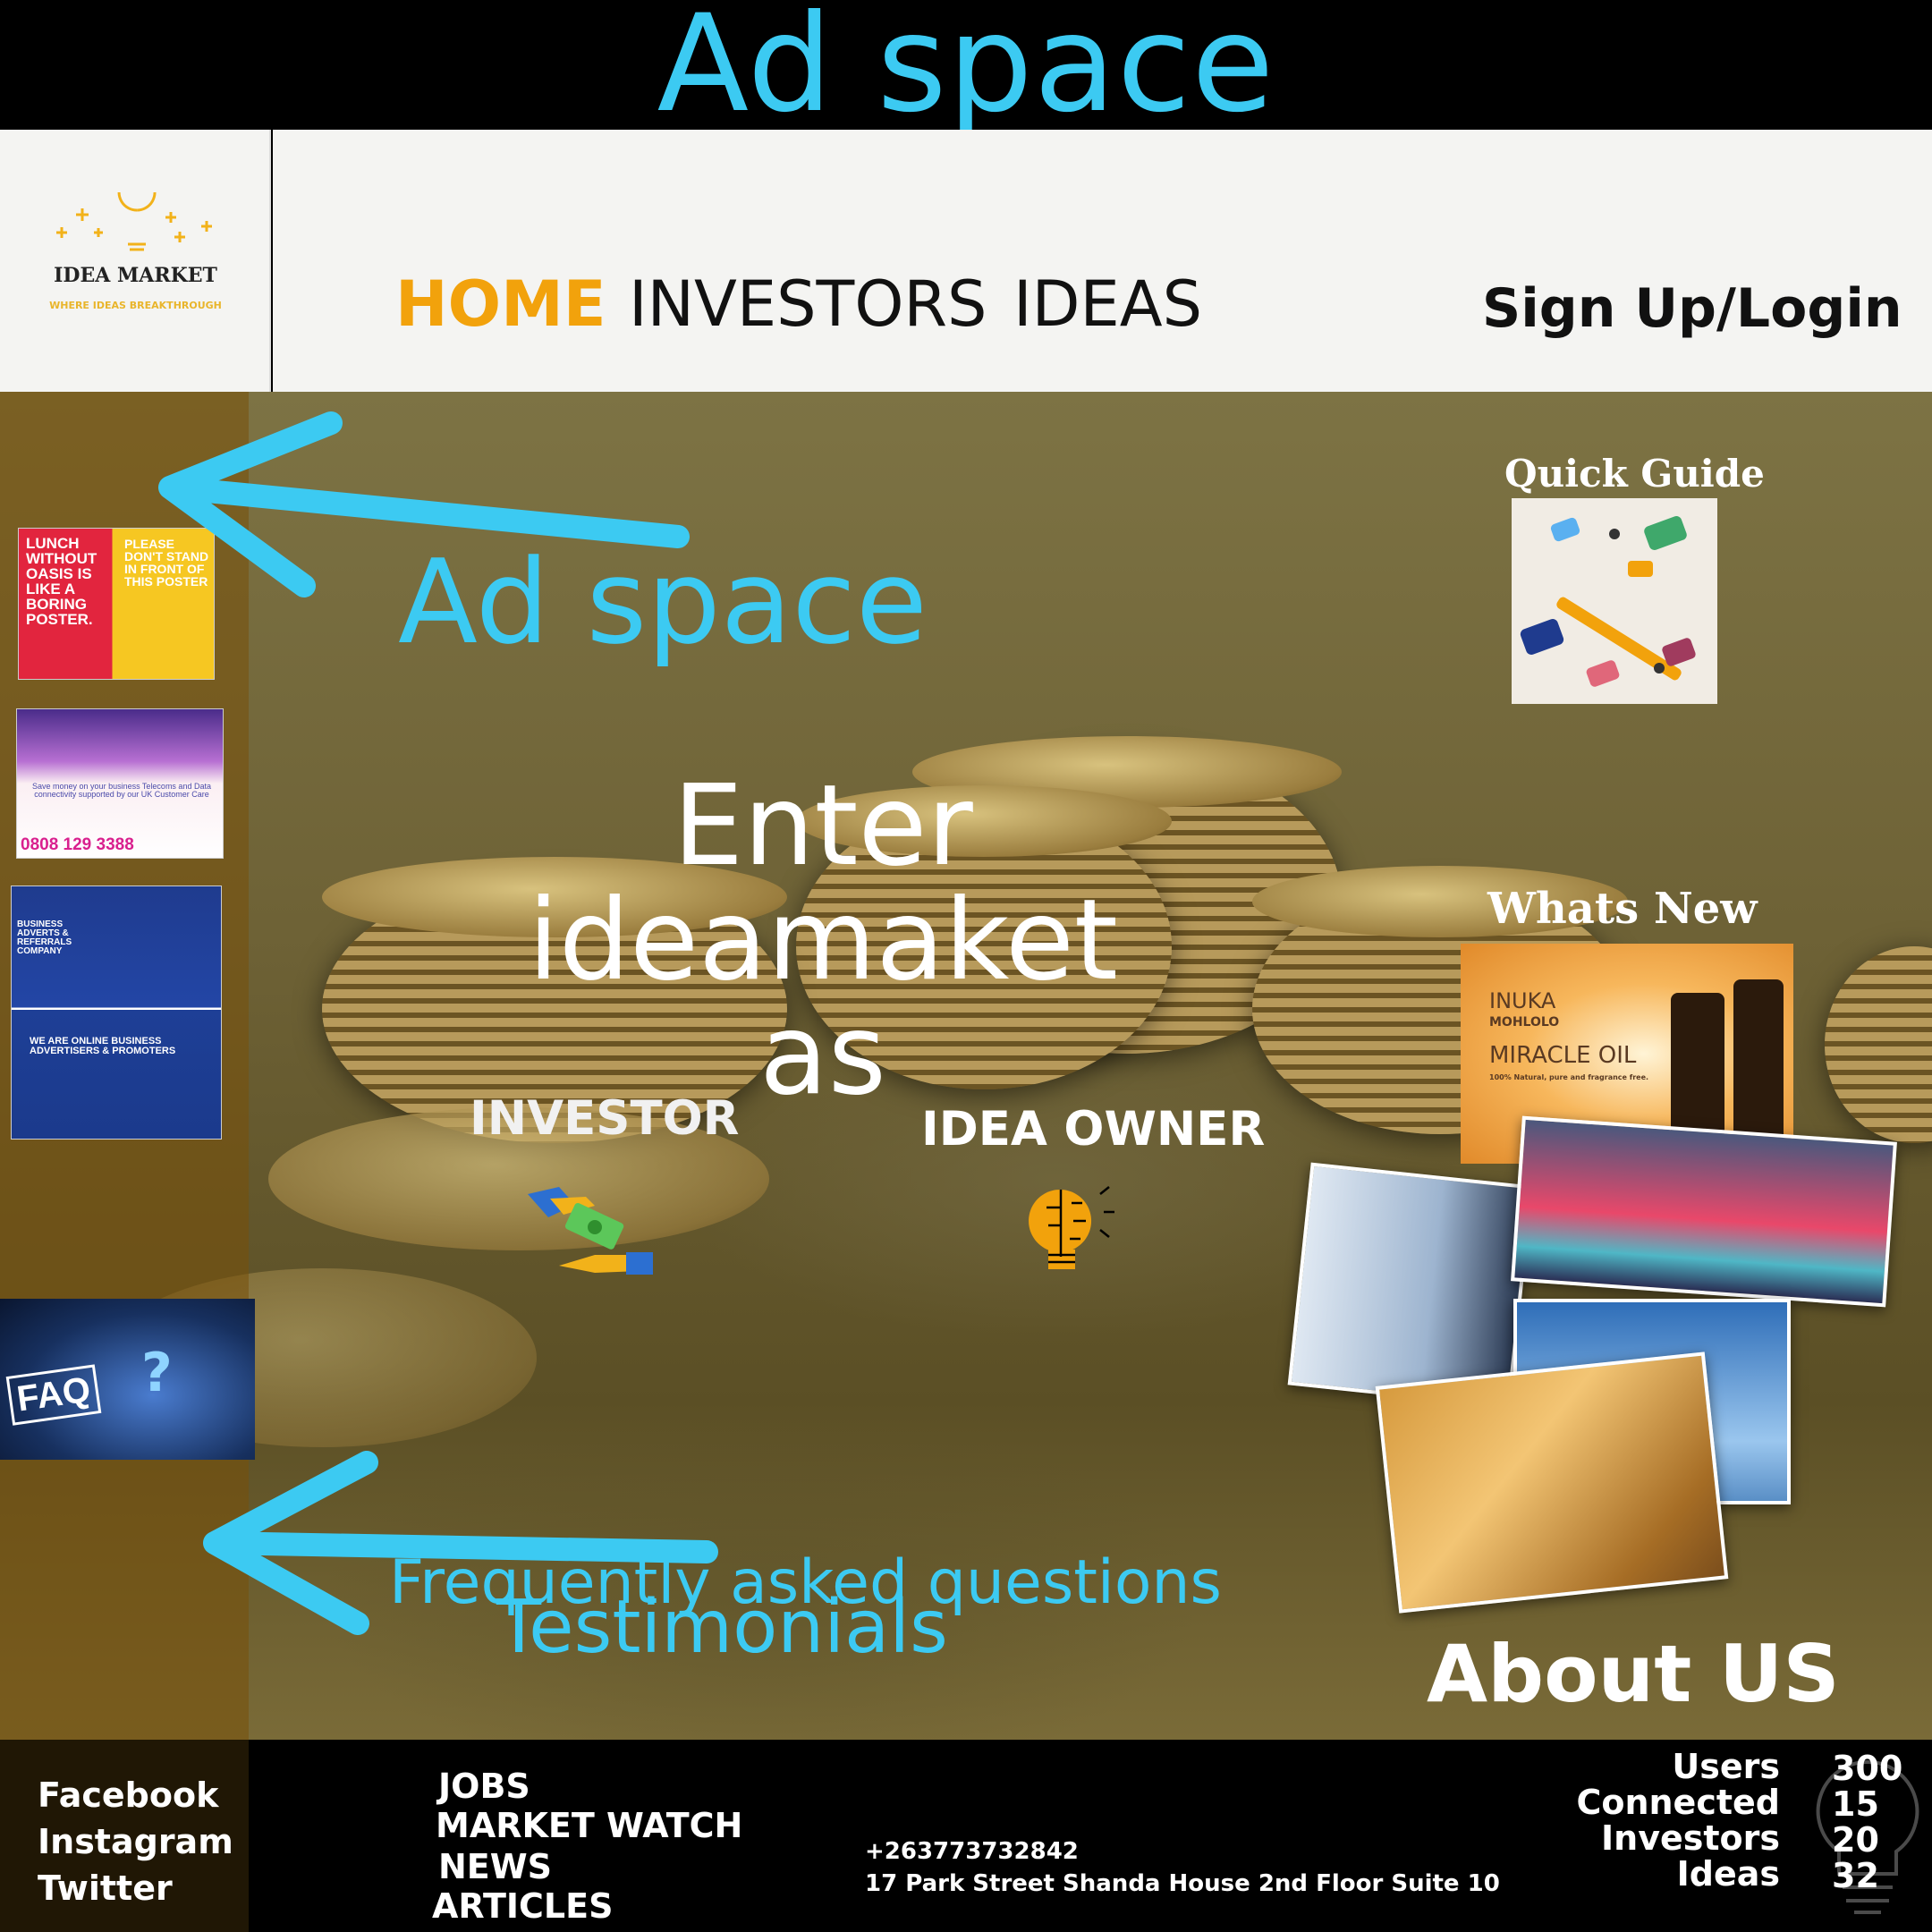 The image size is (1932, 1932). Describe the element at coordinates (589, 1825) in the screenshot. I see `footer-market-watch-link: MARKET WATCH` at that location.